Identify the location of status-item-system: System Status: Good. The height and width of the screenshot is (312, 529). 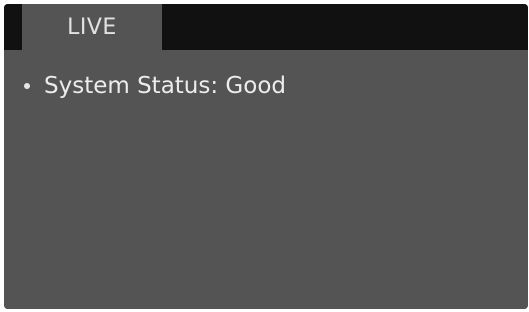
(155, 86).